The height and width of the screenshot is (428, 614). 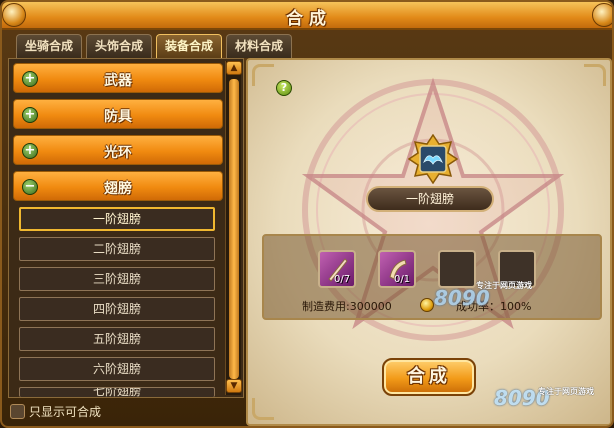 I want to click on window-title: 合成, so click(x=309, y=19).